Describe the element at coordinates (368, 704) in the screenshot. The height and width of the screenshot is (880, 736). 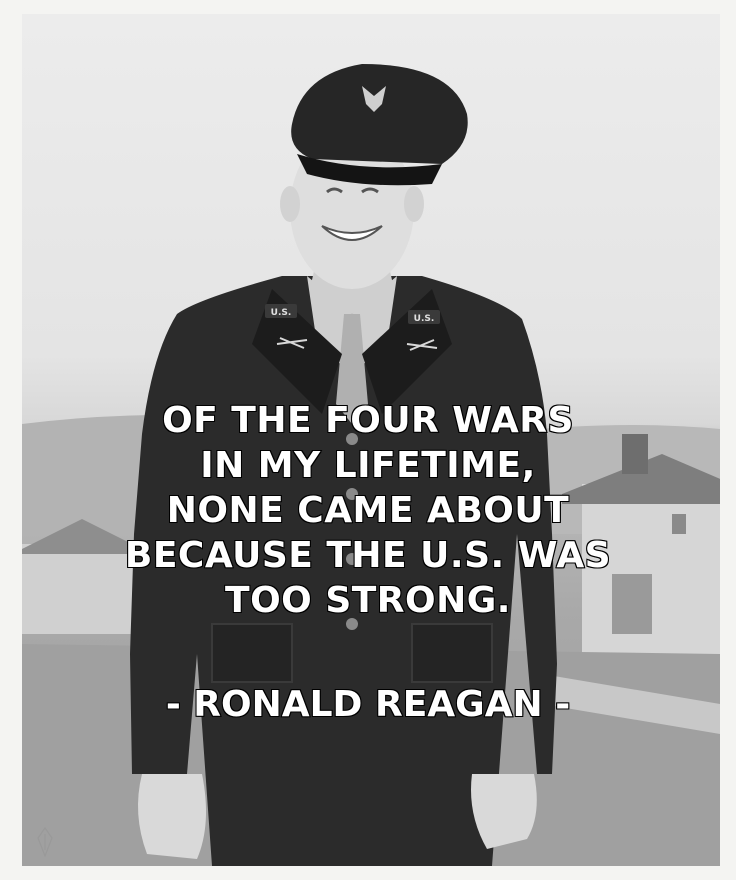
I see `quote-attribution: - RONALD REAGAN -` at that location.